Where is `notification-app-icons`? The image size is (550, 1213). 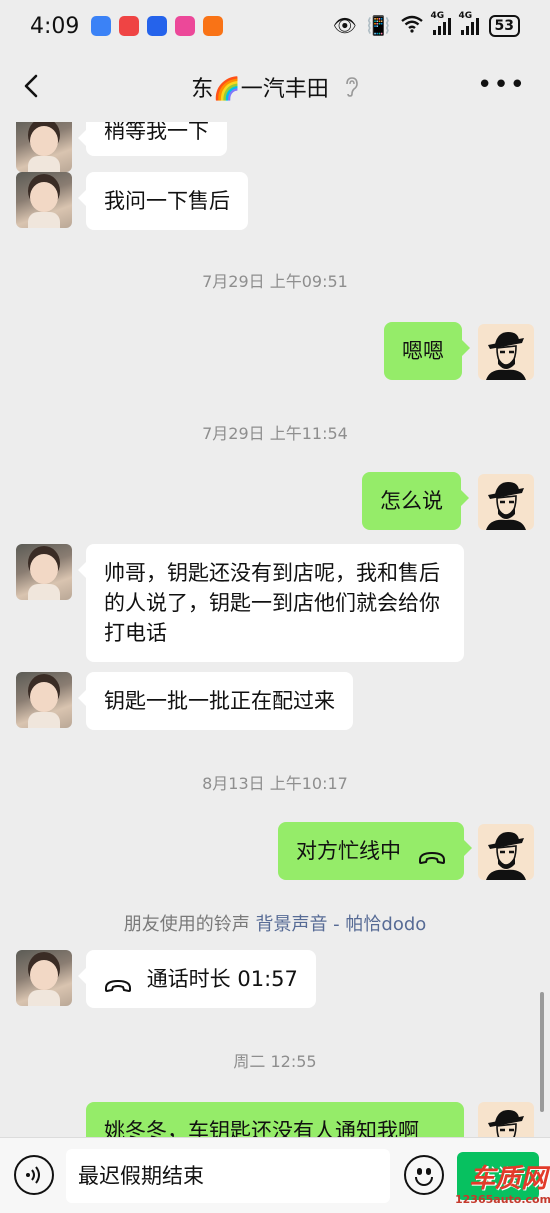
notification-app-icons is located at coordinates (157, 26).